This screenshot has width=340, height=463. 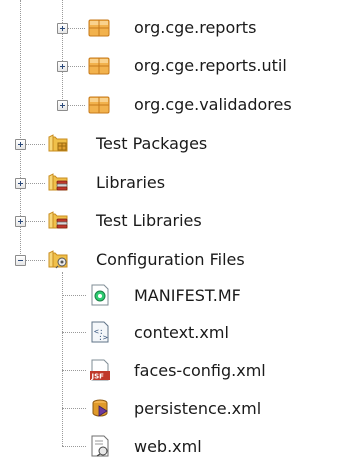 What do you see at coordinates (187, 295) in the screenshot?
I see `tree-node-label: MANIFEST.MF` at bounding box center [187, 295].